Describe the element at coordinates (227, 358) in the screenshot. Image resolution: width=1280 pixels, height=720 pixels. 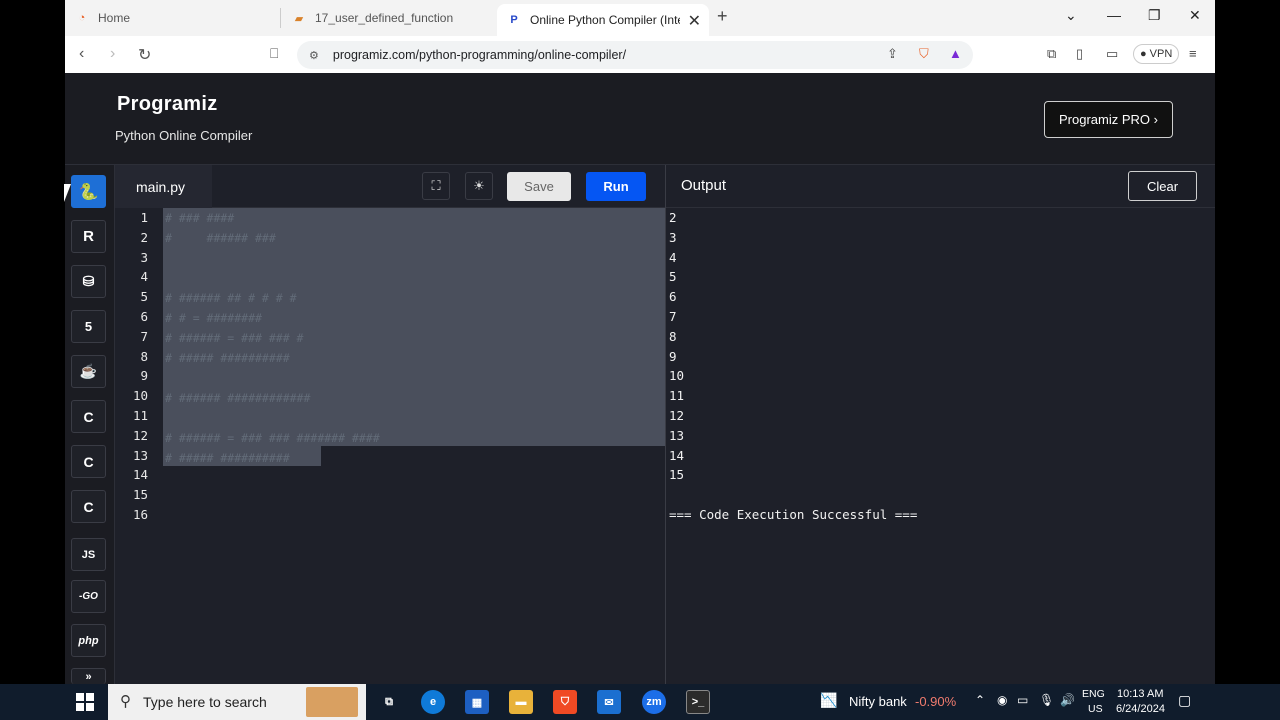
I see `code-line: # ##### ##########` at that location.